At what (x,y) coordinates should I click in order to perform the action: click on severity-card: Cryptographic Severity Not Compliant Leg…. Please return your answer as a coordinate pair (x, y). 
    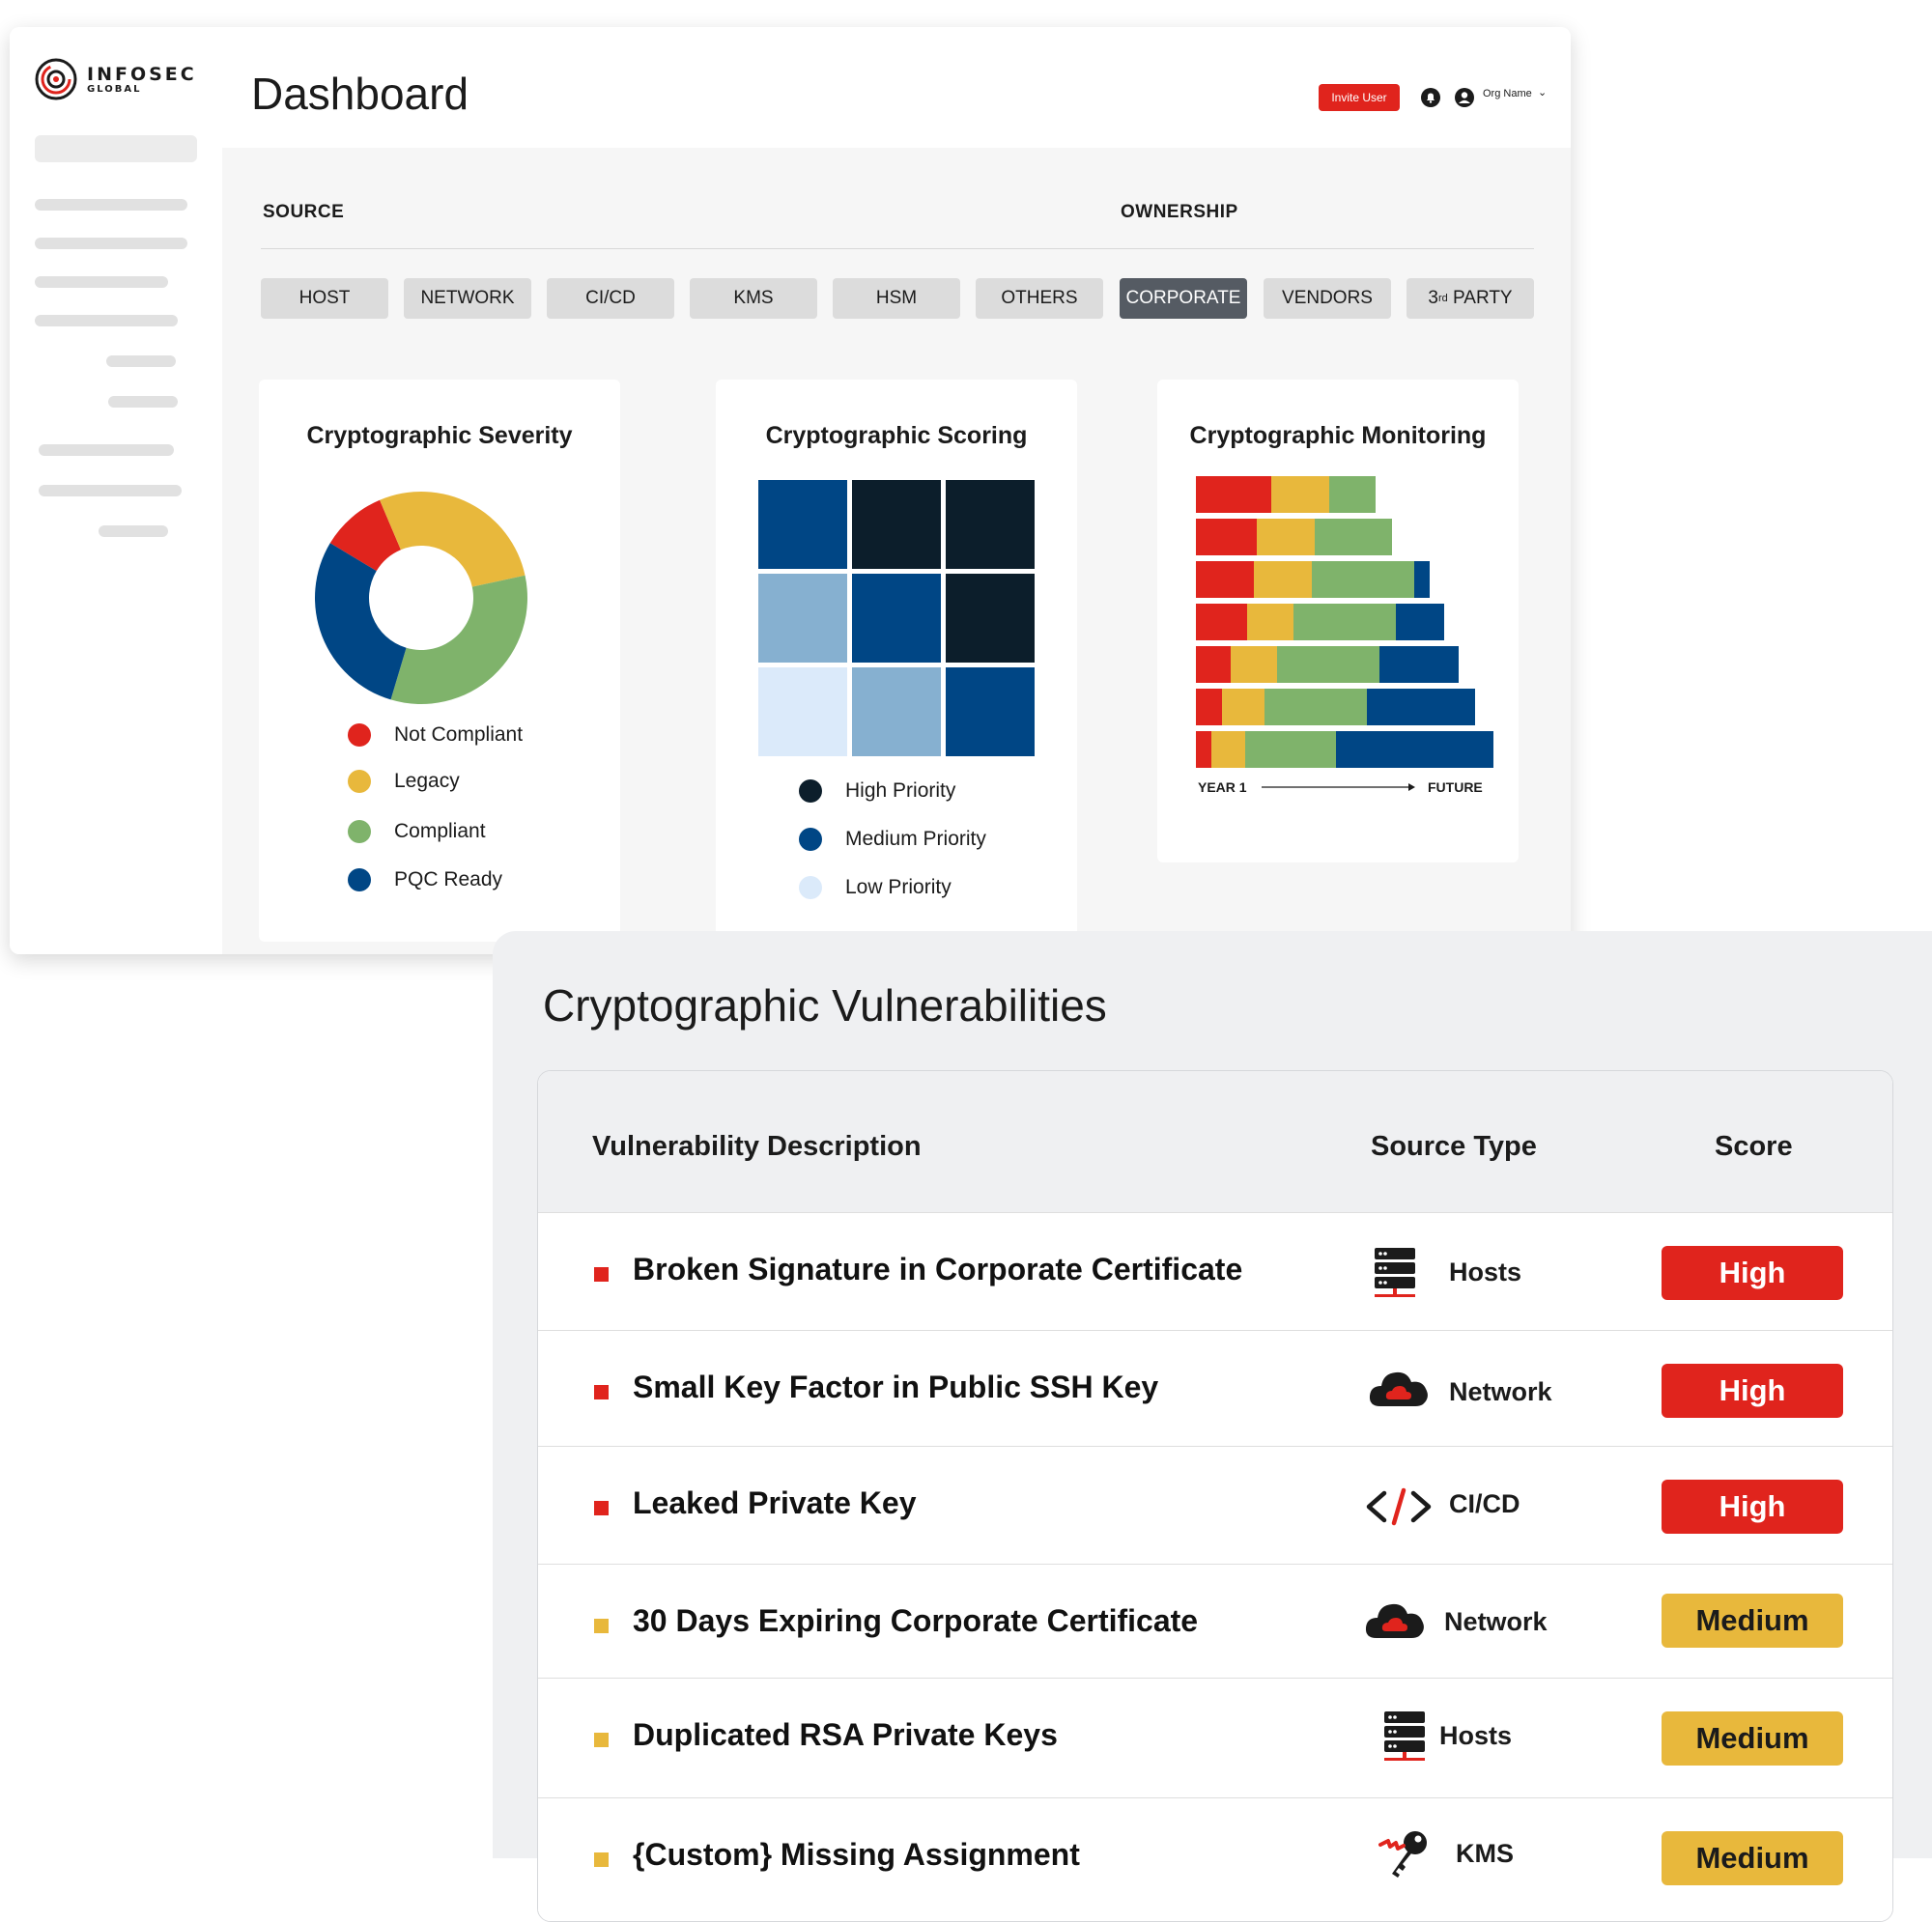
    Looking at the image, I should click on (439, 661).